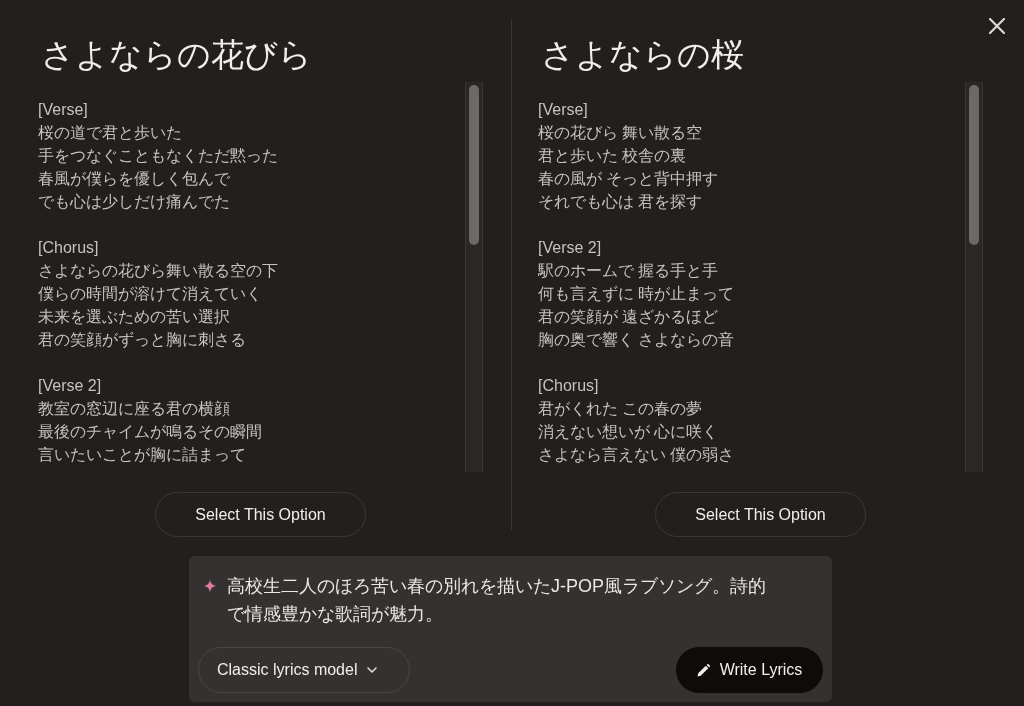 Image resolution: width=1024 pixels, height=706 pixels. I want to click on lyric-line: 胸の奥で響く さよならの音, so click(636, 340).